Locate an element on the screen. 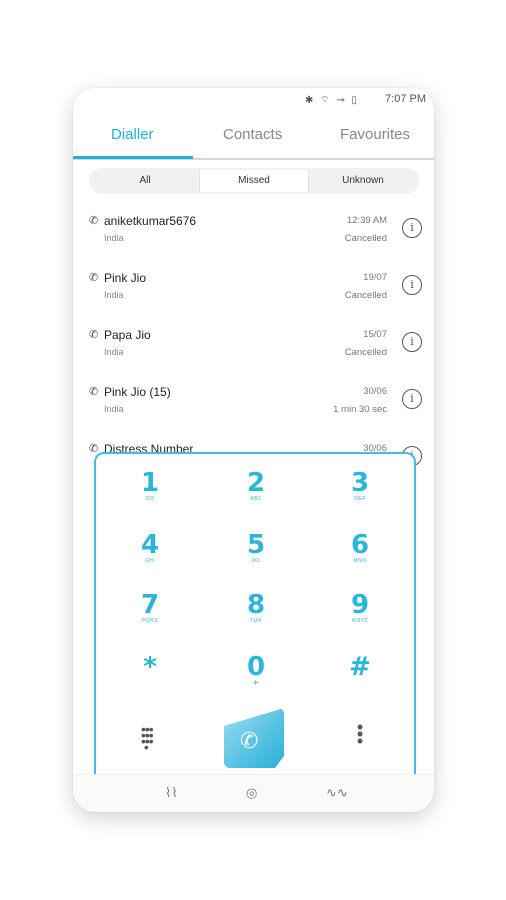 This screenshot has height=900, width=506. key-letters: DEF is located at coordinates (360, 499).